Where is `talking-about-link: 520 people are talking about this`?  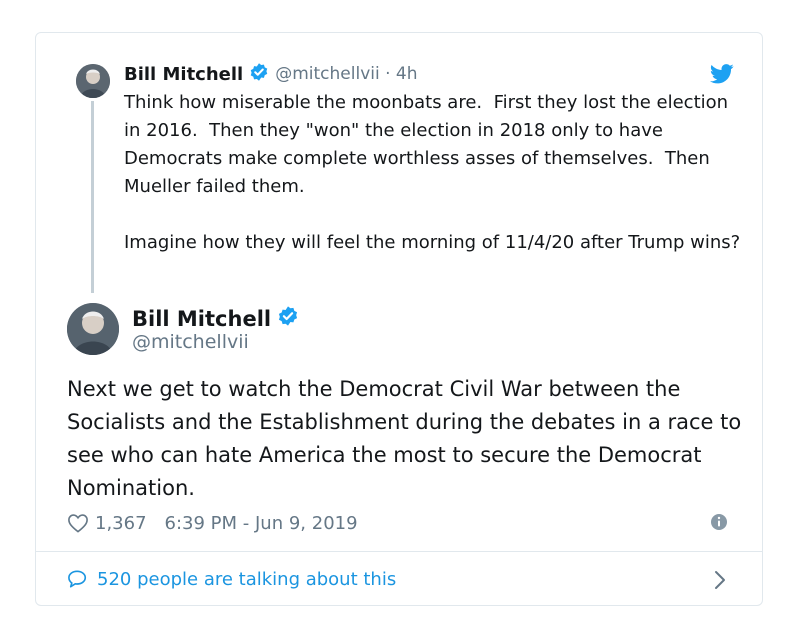
talking-about-link: 520 people are talking about this is located at coordinates (231, 579).